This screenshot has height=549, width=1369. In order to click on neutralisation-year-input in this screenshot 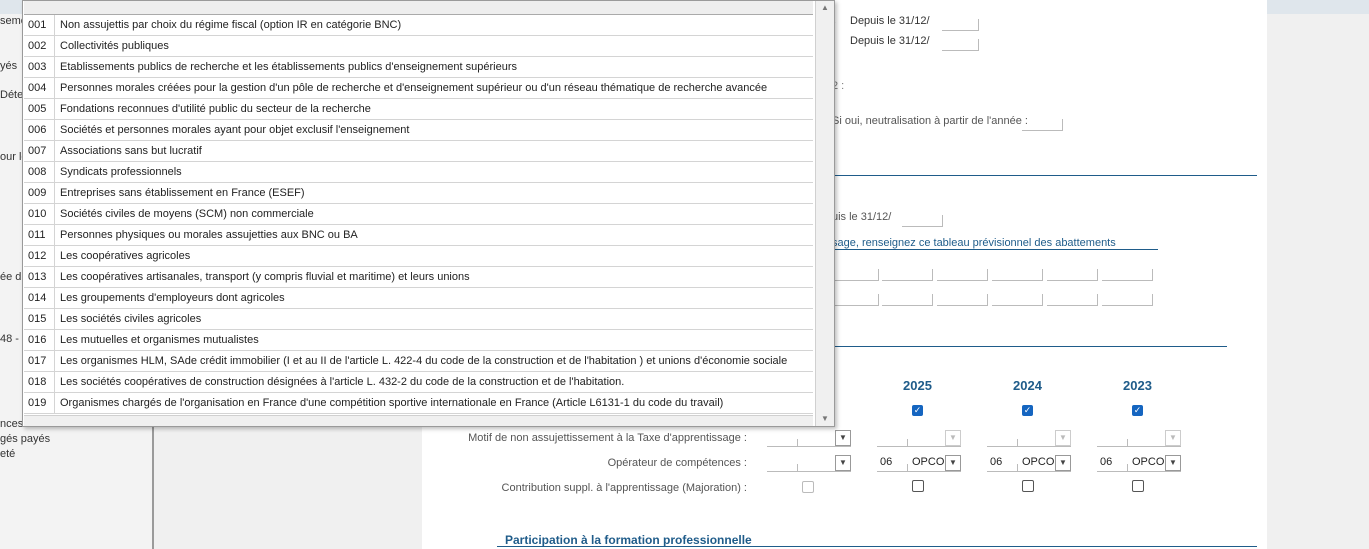, I will do `click(1042, 125)`.